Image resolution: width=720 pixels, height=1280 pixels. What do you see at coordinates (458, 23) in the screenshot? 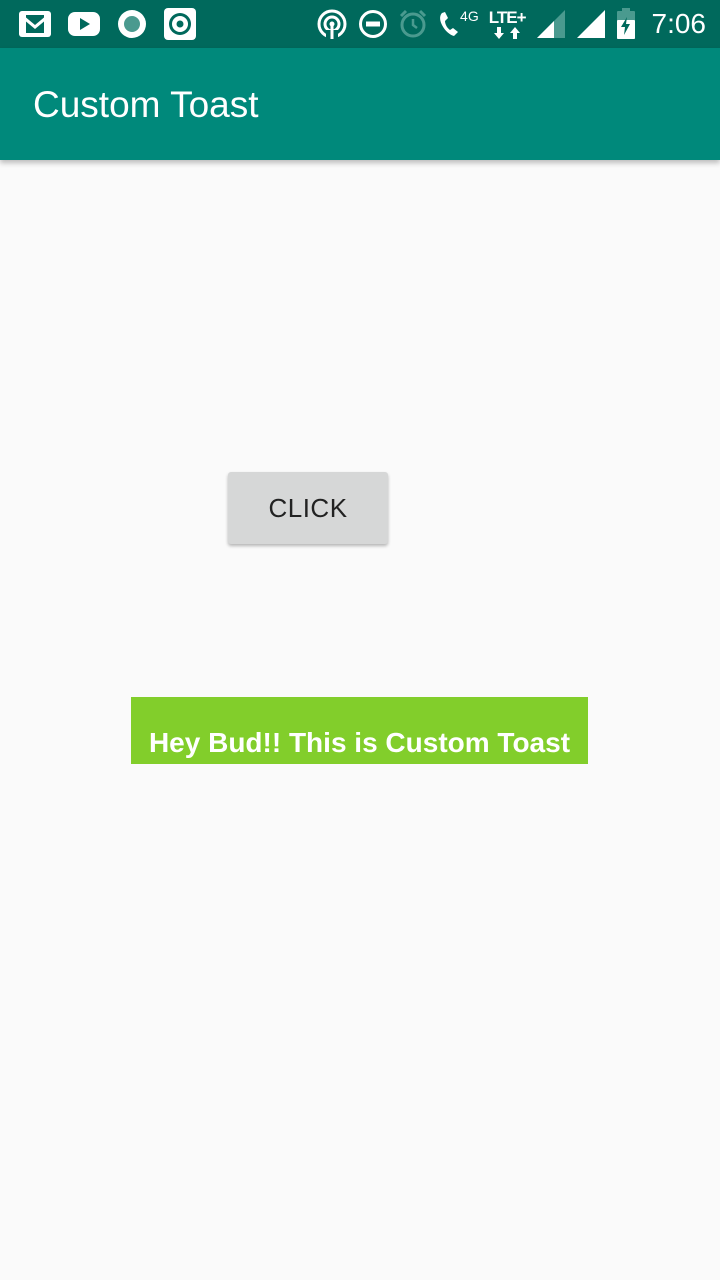
I see `wifi-calling-icon: 4G` at bounding box center [458, 23].